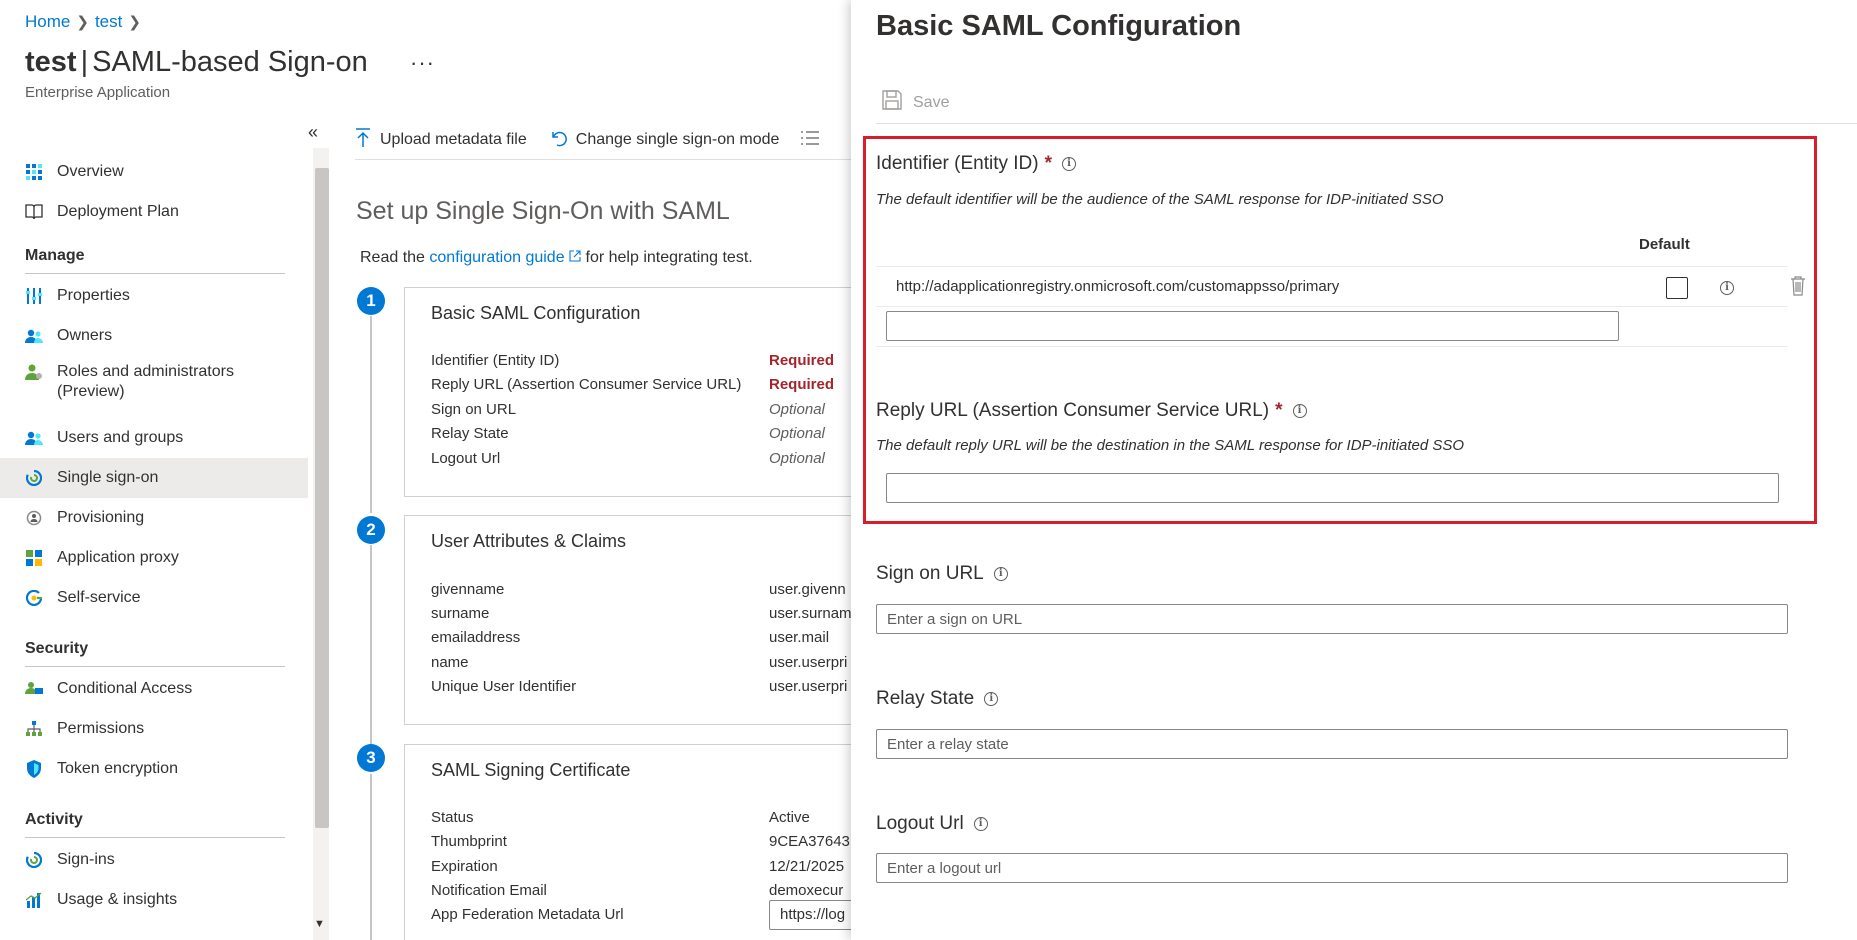 This screenshot has height=940, width=1857. Describe the element at coordinates (313, 132) in the screenshot. I see `collapse-sidebar-button: «` at that location.